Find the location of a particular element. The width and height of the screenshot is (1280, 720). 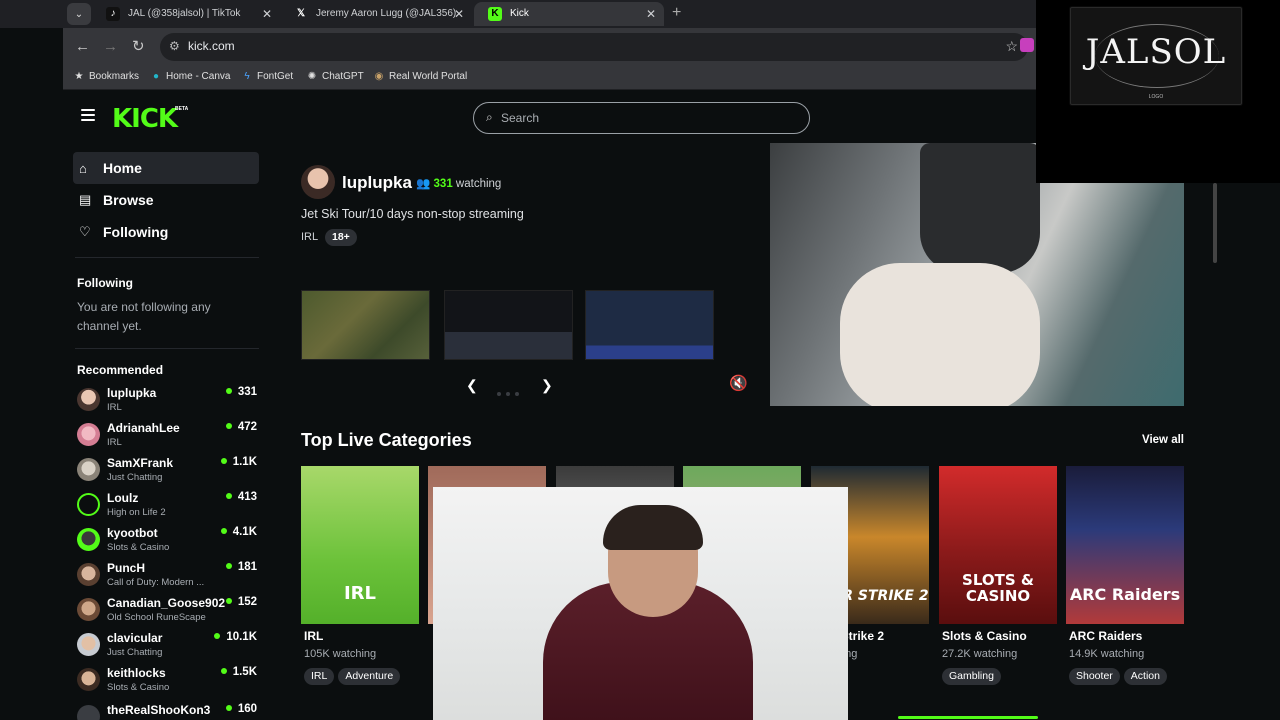

tag: IRL is located at coordinates (319, 676).